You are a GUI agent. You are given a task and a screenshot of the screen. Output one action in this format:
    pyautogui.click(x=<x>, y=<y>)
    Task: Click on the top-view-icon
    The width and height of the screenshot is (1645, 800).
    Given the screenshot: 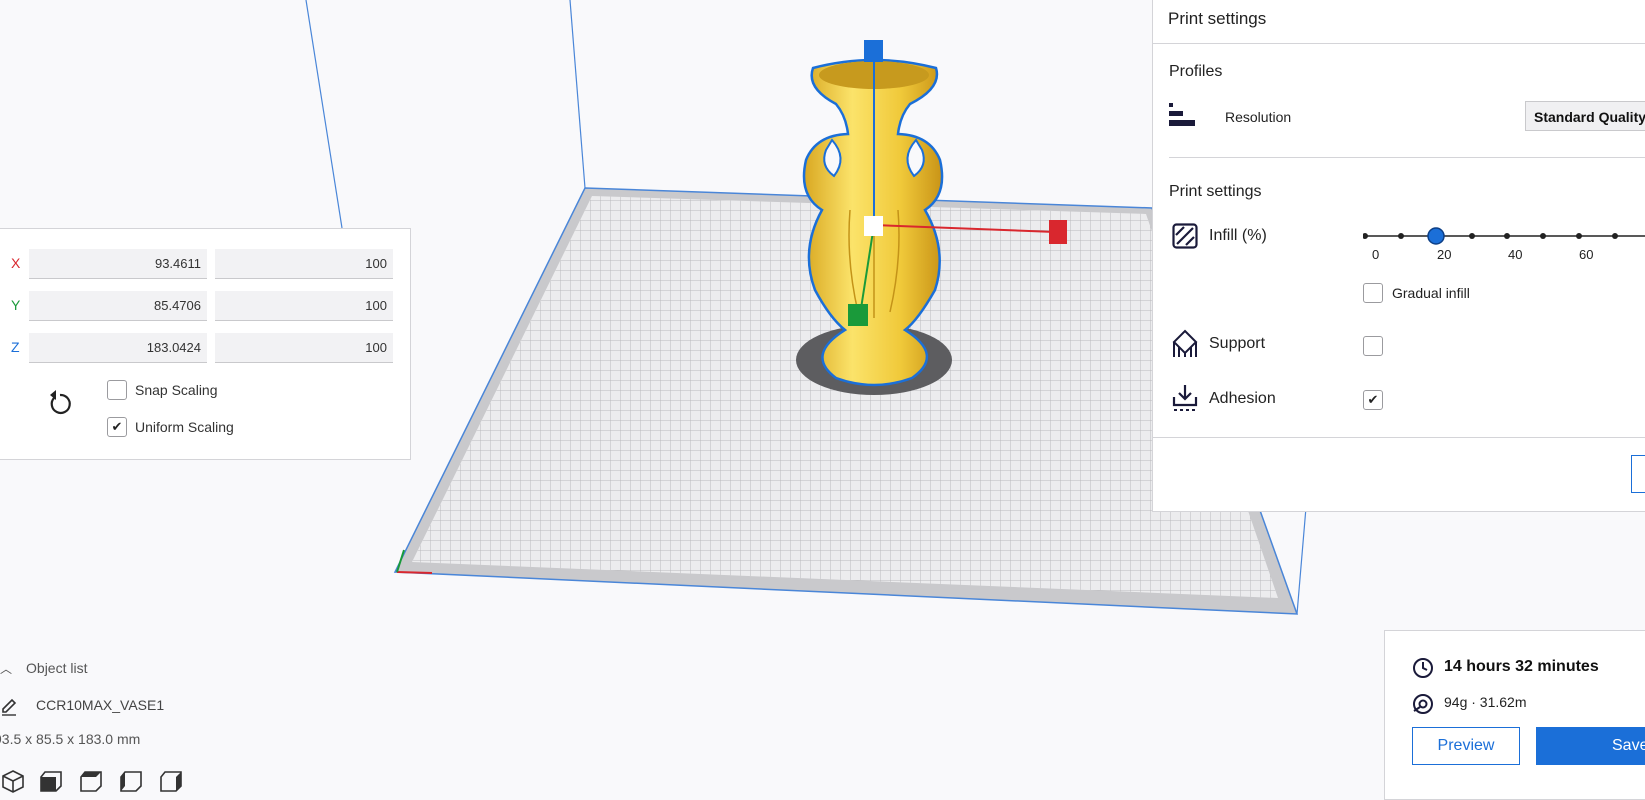 What is the action you would take?
    pyautogui.click(x=91, y=781)
    